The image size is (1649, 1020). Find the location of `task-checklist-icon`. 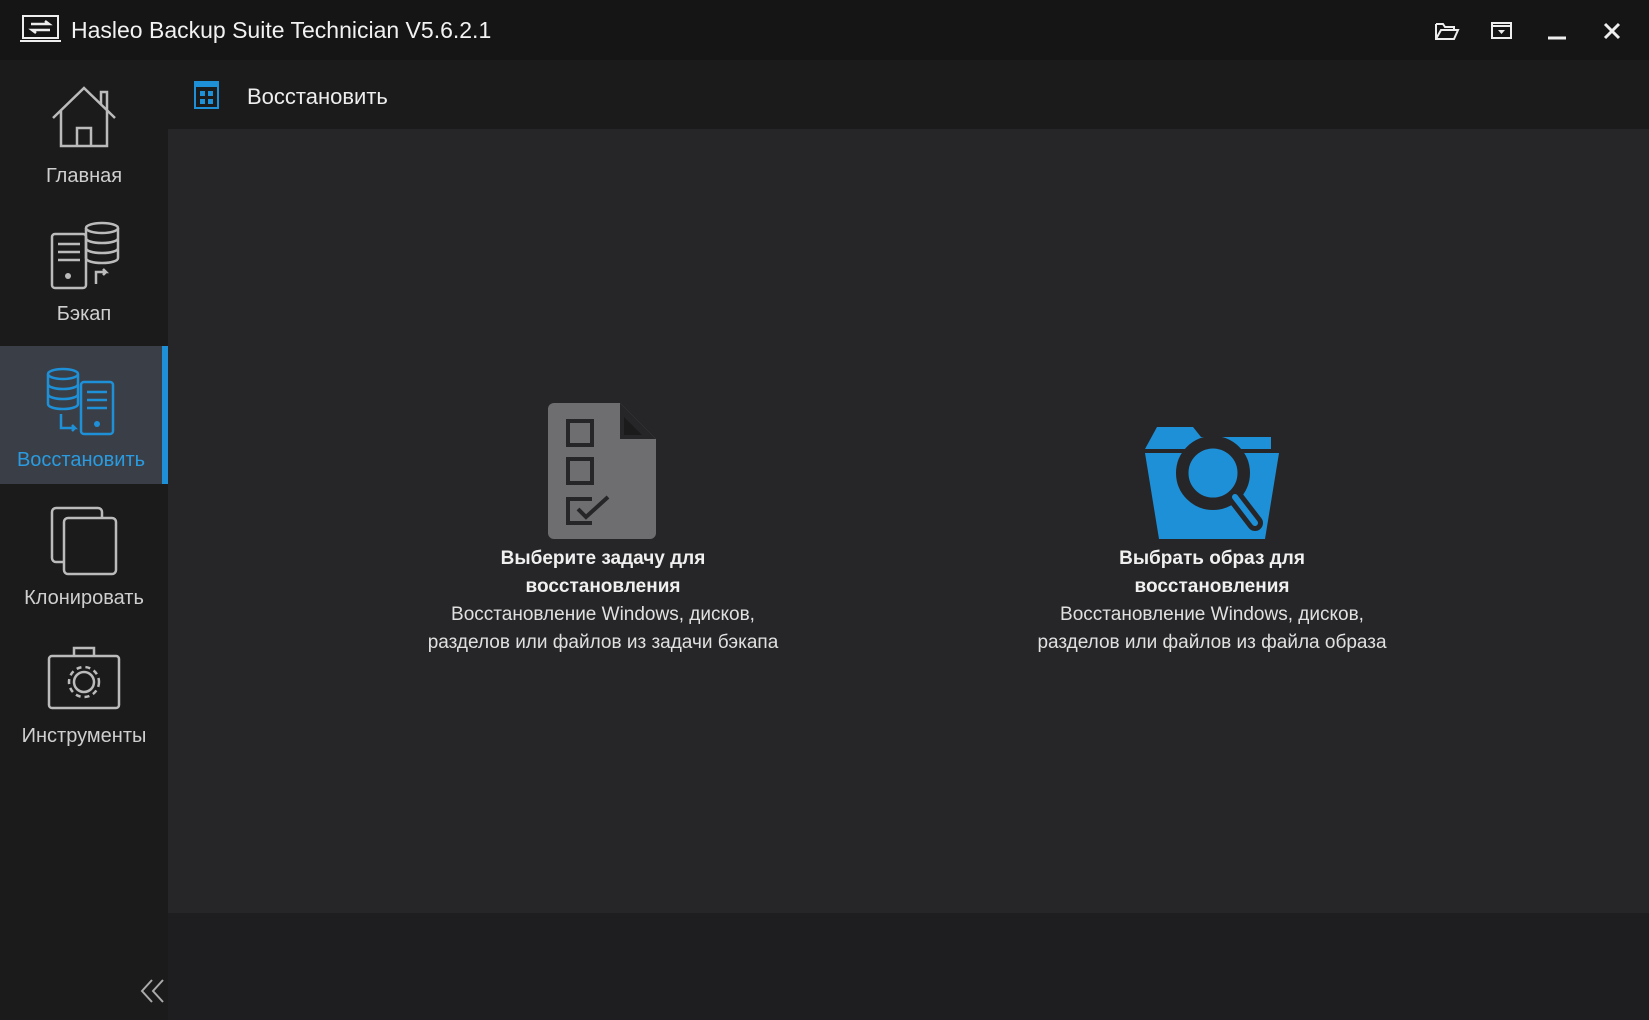

task-checklist-icon is located at coordinates (603, 469).